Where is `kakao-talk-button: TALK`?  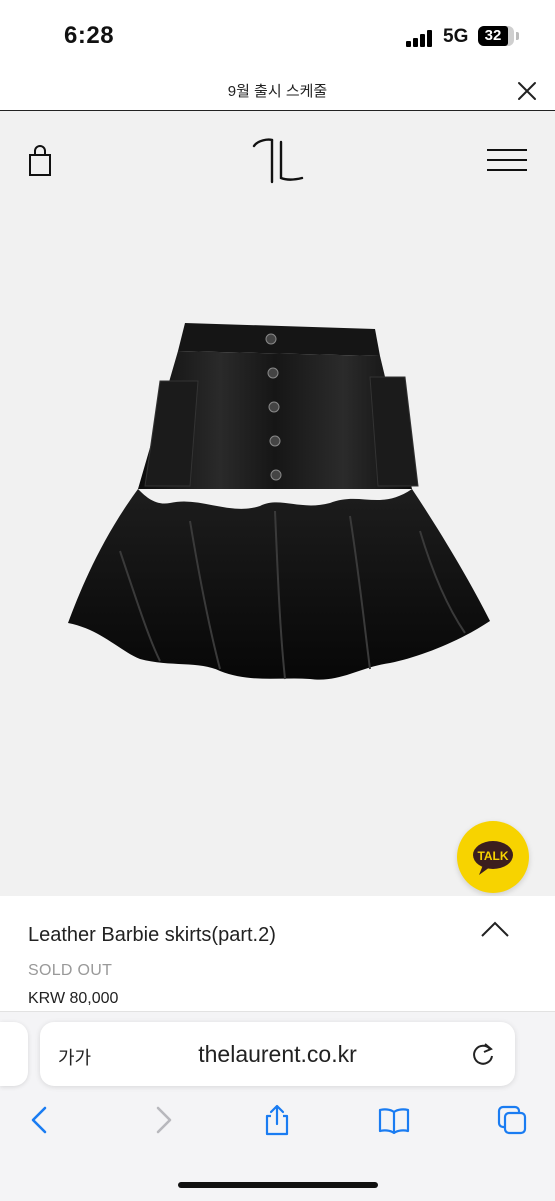
kakao-talk-button: TALK is located at coordinates (493, 857).